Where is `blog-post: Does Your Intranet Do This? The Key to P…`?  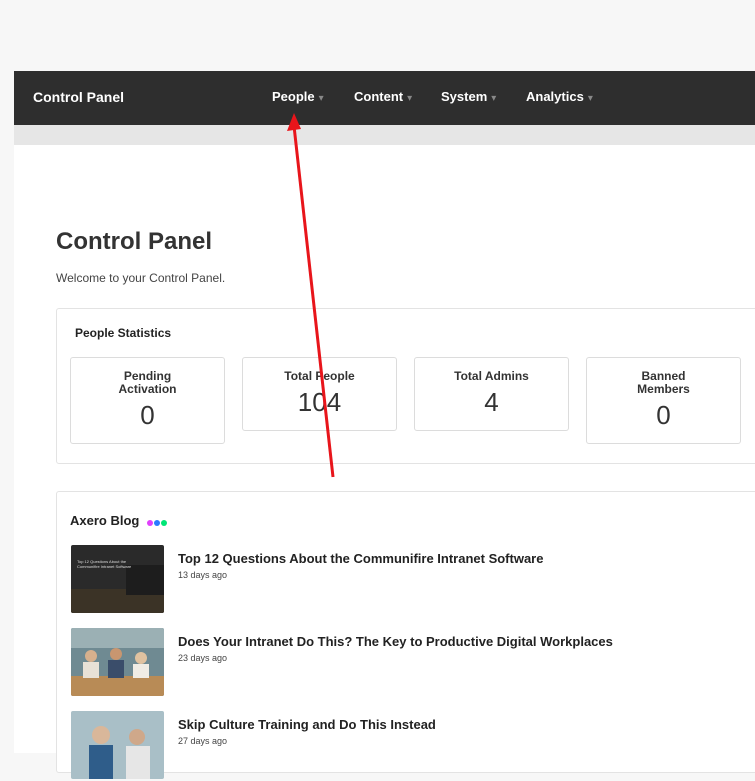
blog-post: Does Your Intranet Do This? The Key to P… is located at coordinates (411, 663).